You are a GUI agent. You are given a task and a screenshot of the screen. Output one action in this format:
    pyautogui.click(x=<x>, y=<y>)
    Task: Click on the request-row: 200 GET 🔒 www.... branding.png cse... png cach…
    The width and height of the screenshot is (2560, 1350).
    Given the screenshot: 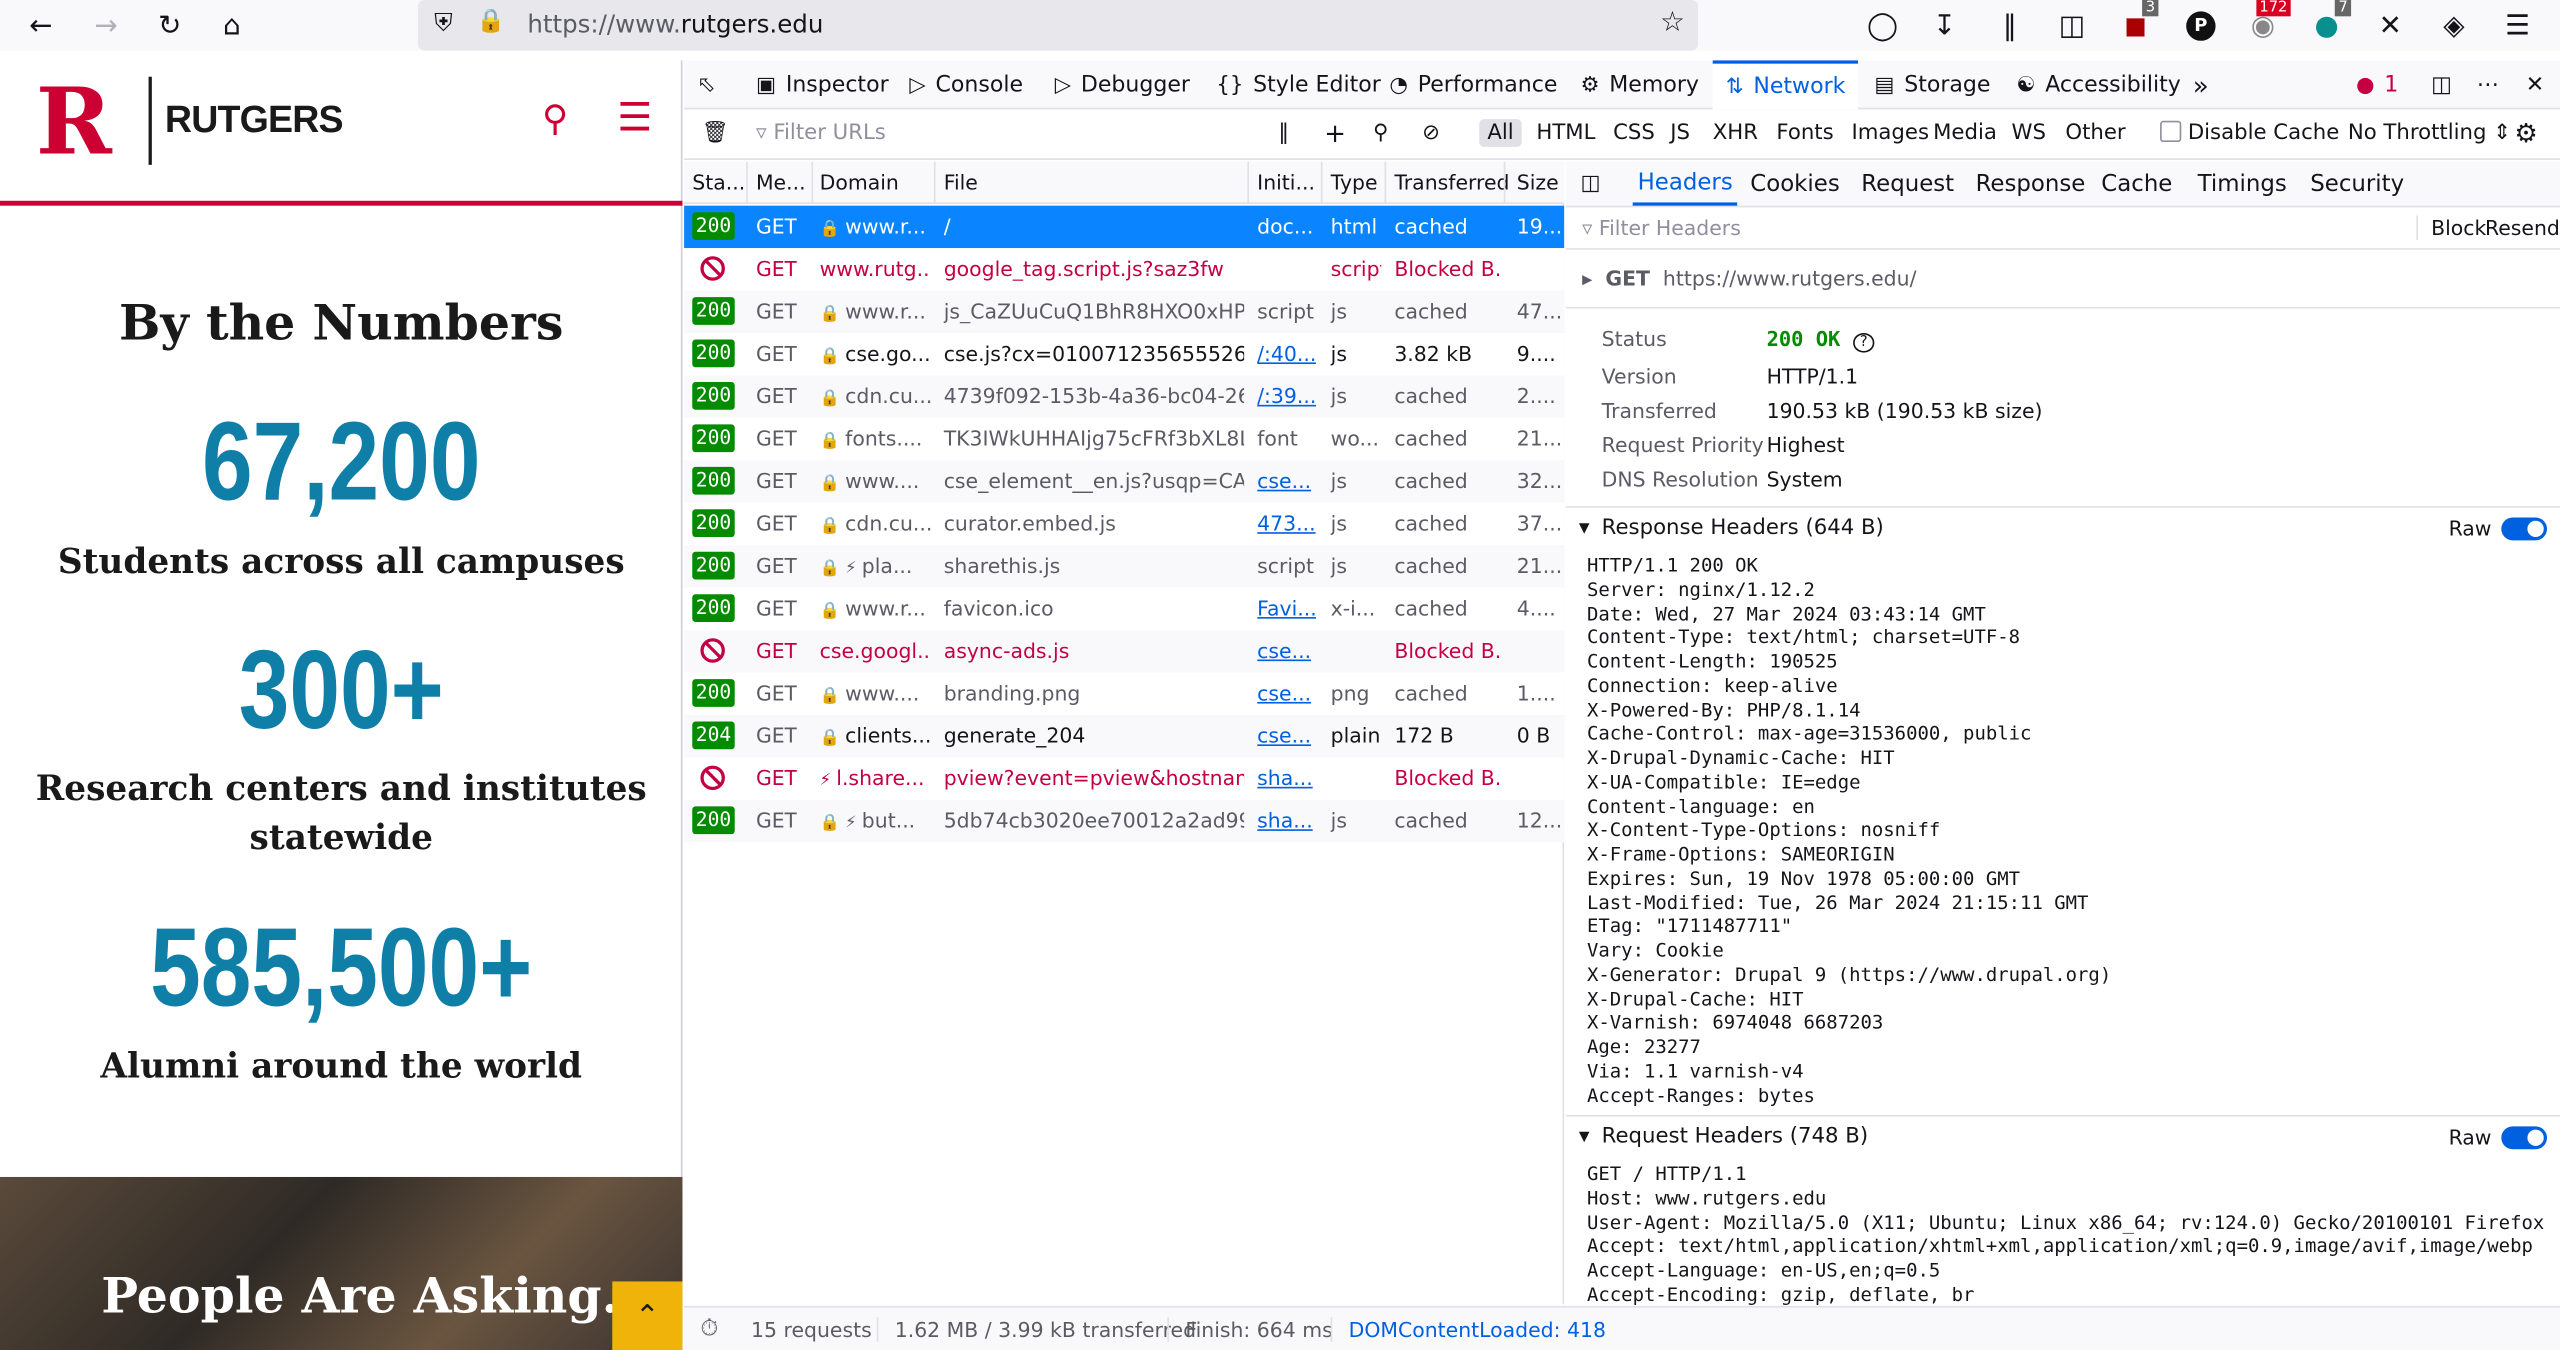 What is the action you would take?
    pyautogui.click(x=1124, y=693)
    